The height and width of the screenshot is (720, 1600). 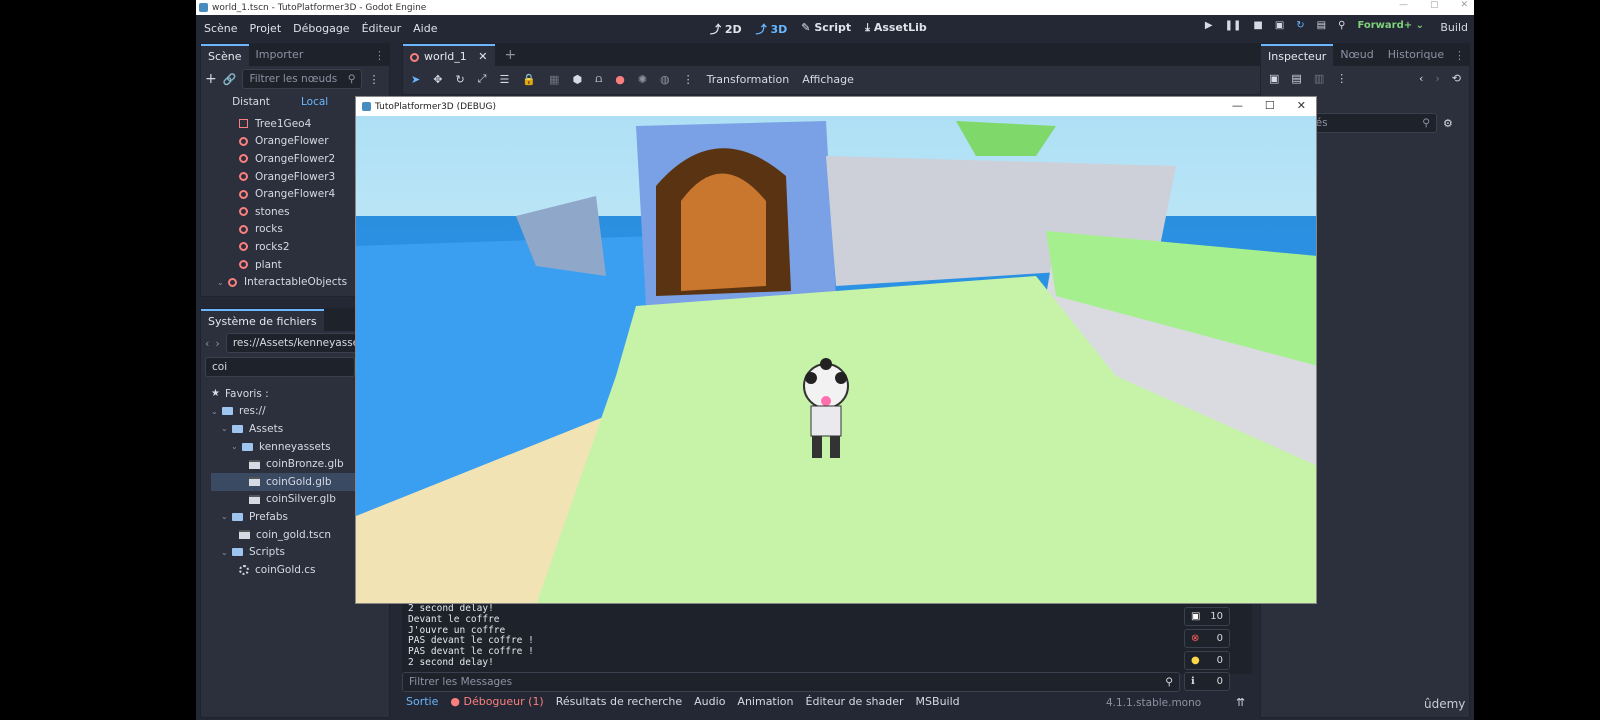 What do you see at coordinates (1169, 682) in the screenshot?
I see `search-icon: ⚲` at bounding box center [1169, 682].